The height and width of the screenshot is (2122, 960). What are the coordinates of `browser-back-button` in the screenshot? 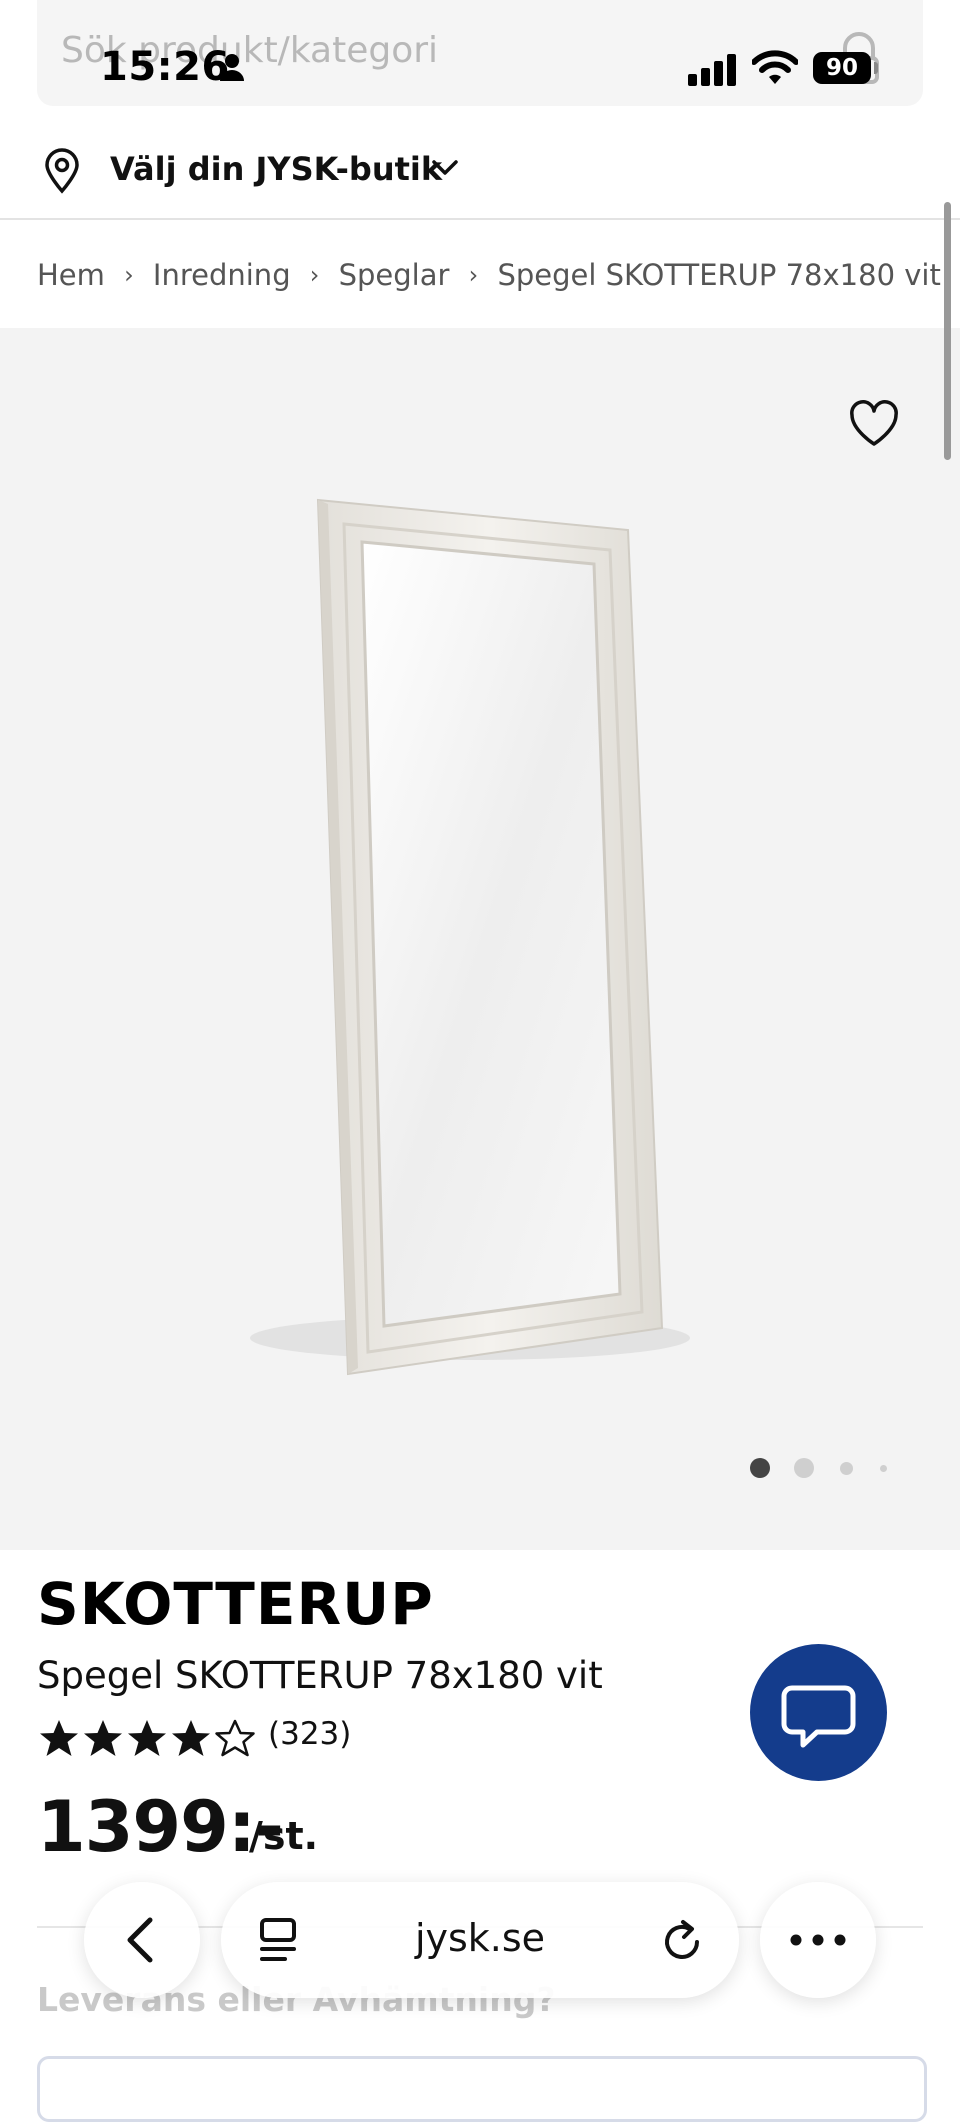 It's located at (142, 1940).